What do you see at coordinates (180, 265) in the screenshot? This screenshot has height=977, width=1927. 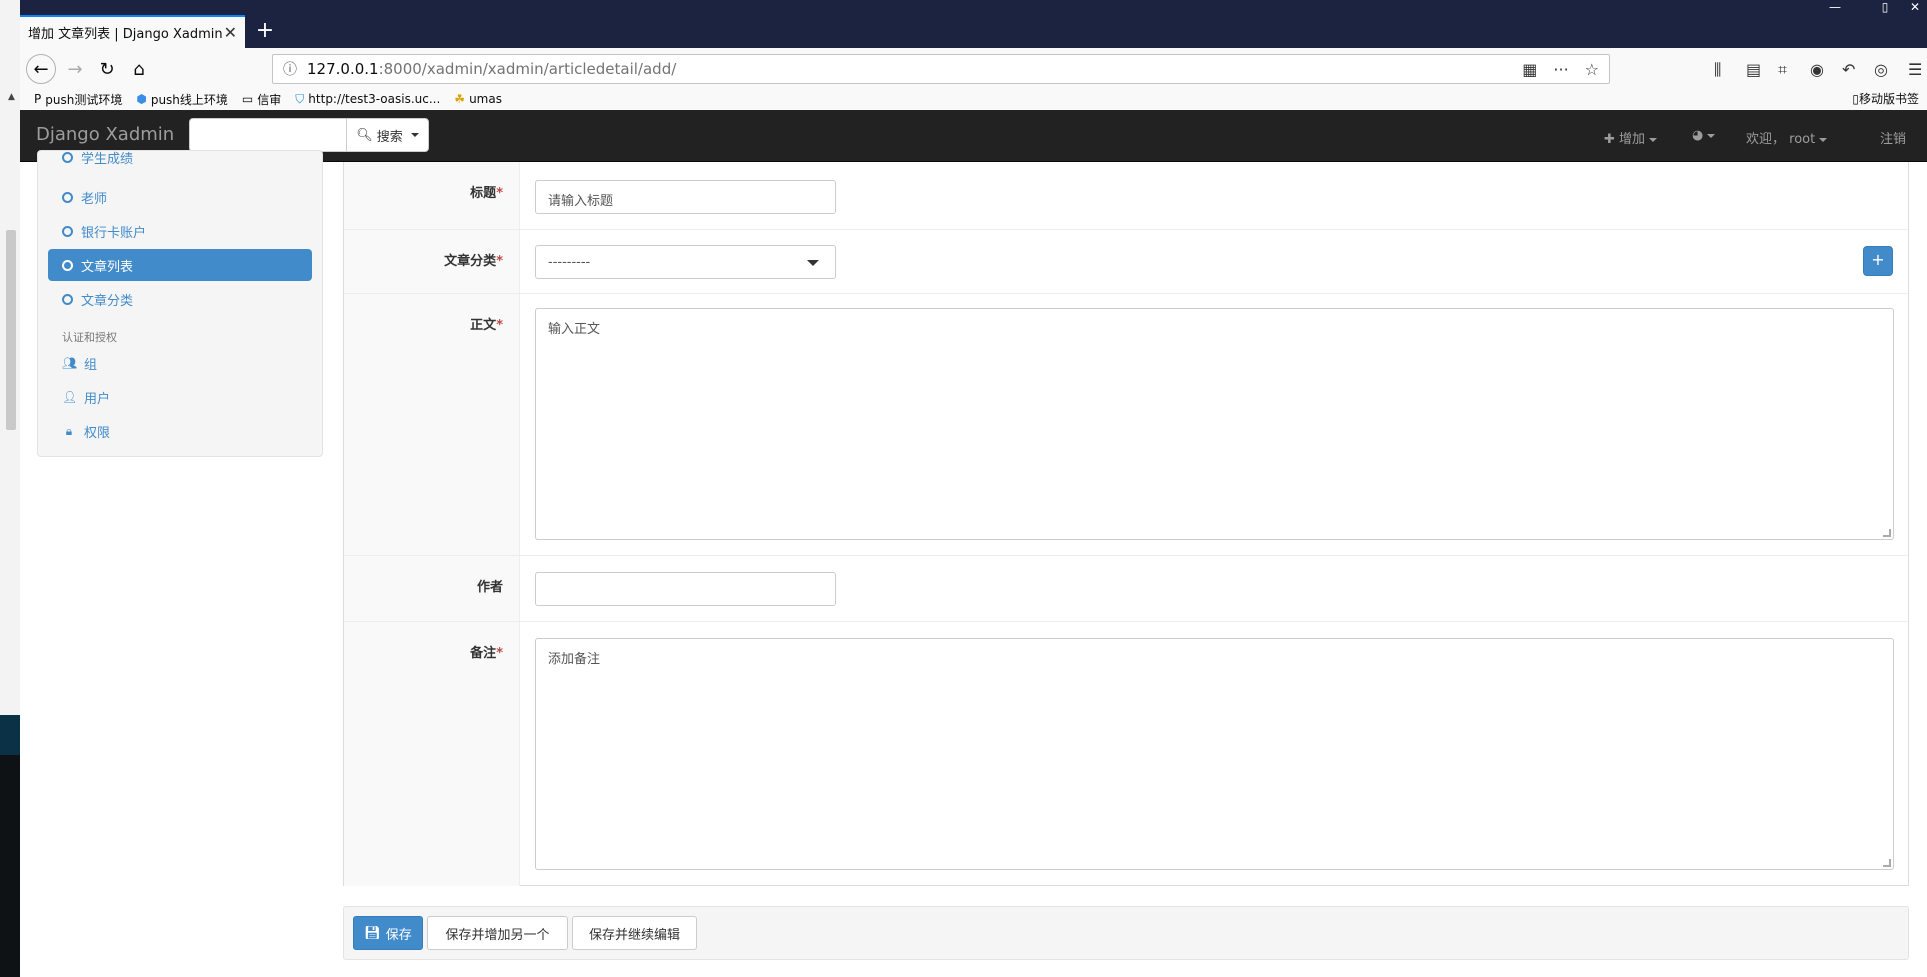 I see `sidebar-item-article-list: 文章列表` at bounding box center [180, 265].